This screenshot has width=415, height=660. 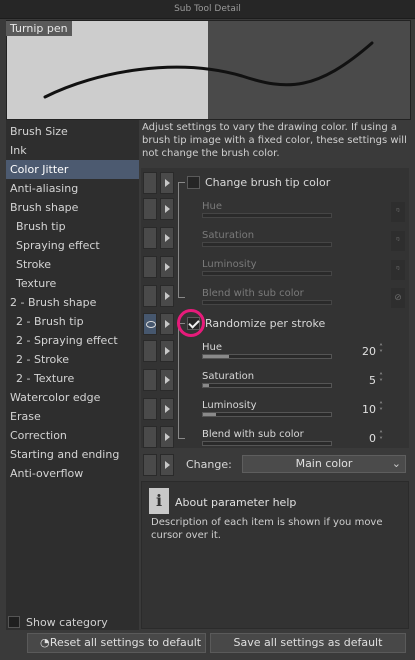 What do you see at coordinates (265, 323) in the screenshot?
I see `randomize-label: Randomize per stroke` at bounding box center [265, 323].